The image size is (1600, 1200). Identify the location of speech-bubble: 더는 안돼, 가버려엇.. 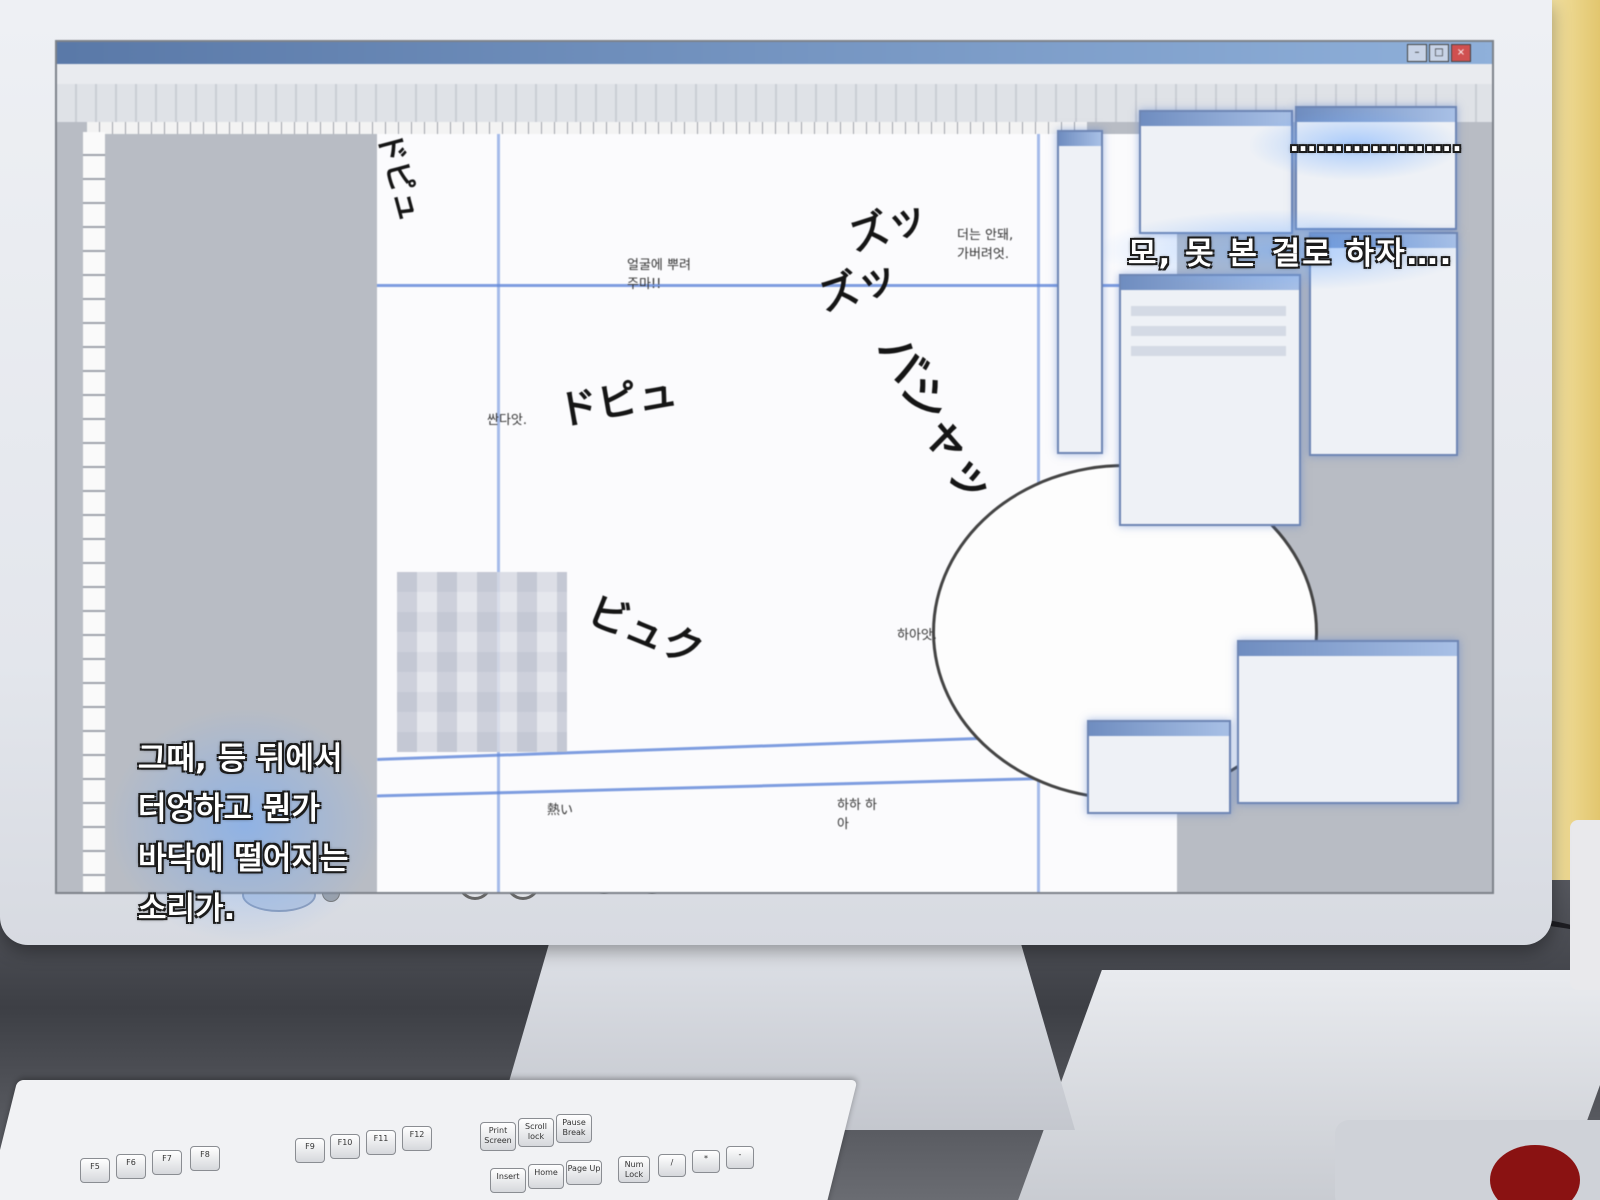
(985, 245).